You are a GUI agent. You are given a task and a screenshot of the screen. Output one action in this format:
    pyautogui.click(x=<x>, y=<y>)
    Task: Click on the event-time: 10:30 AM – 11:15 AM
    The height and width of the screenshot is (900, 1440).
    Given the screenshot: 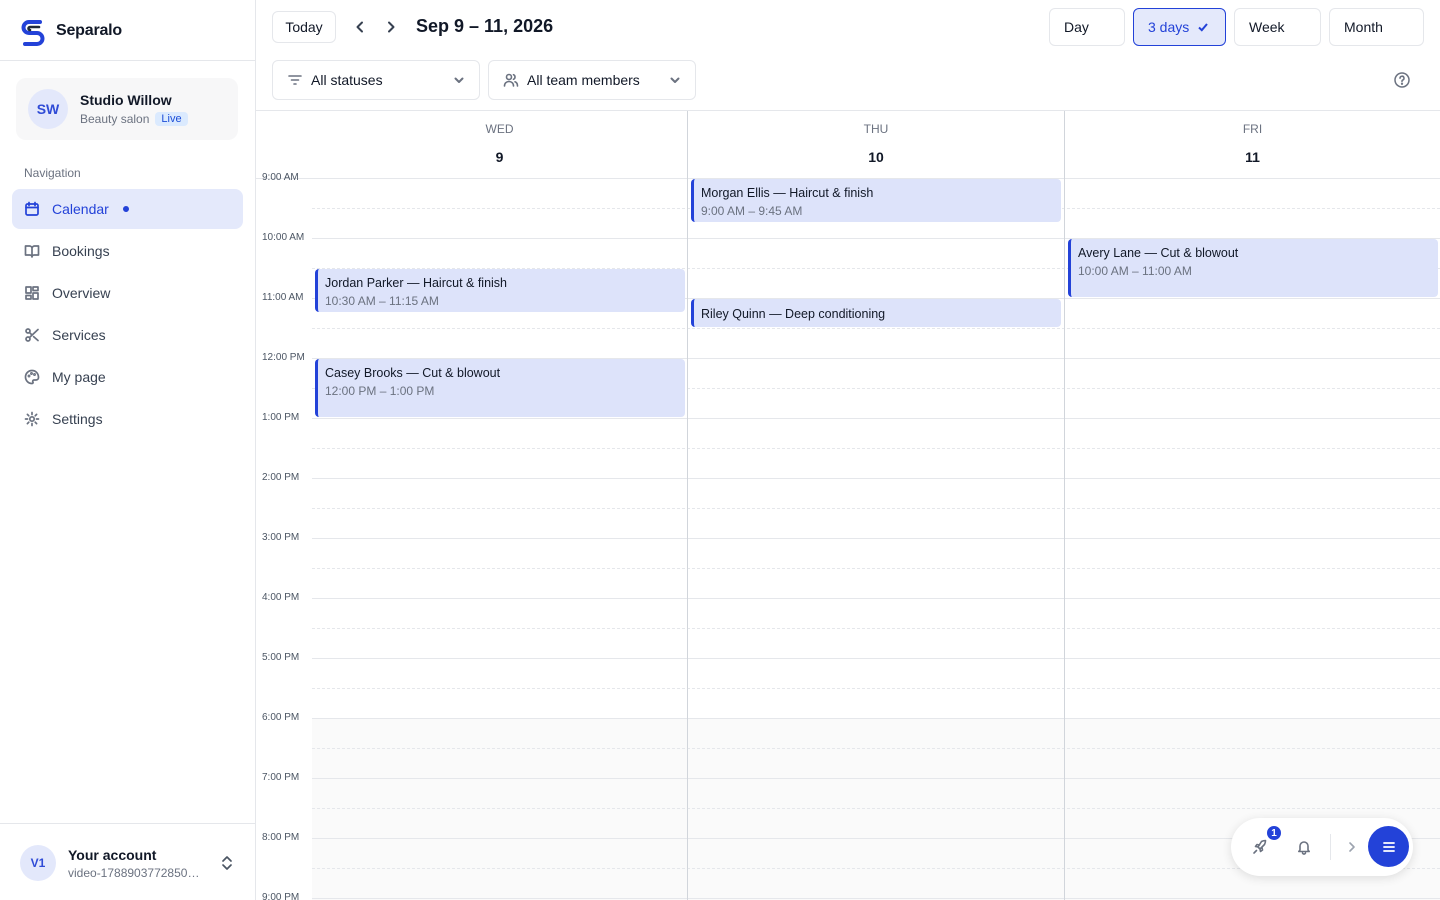 What is the action you would take?
    pyautogui.click(x=382, y=301)
    